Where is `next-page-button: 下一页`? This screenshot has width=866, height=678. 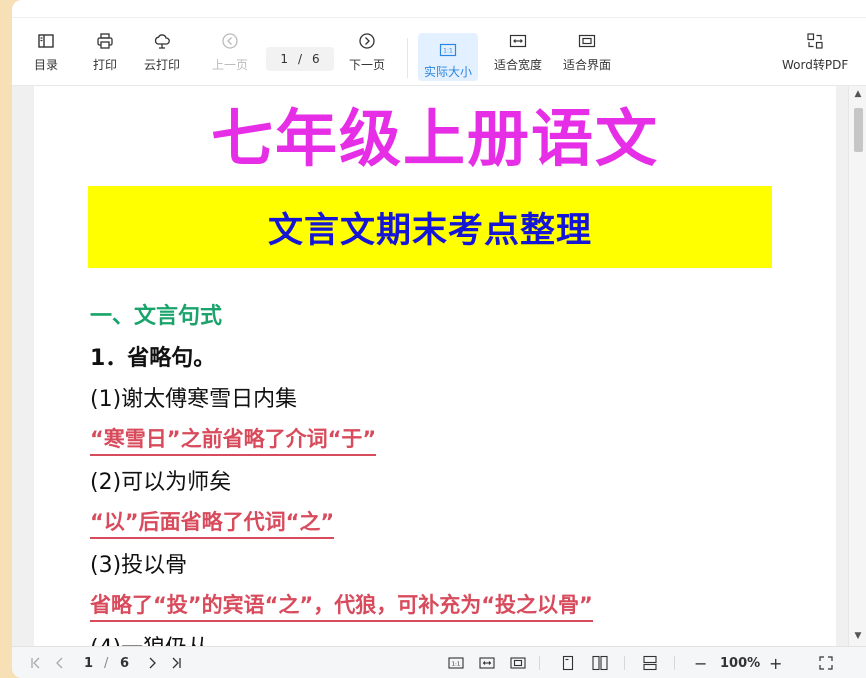 next-page-button: 下一页 is located at coordinates (367, 57).